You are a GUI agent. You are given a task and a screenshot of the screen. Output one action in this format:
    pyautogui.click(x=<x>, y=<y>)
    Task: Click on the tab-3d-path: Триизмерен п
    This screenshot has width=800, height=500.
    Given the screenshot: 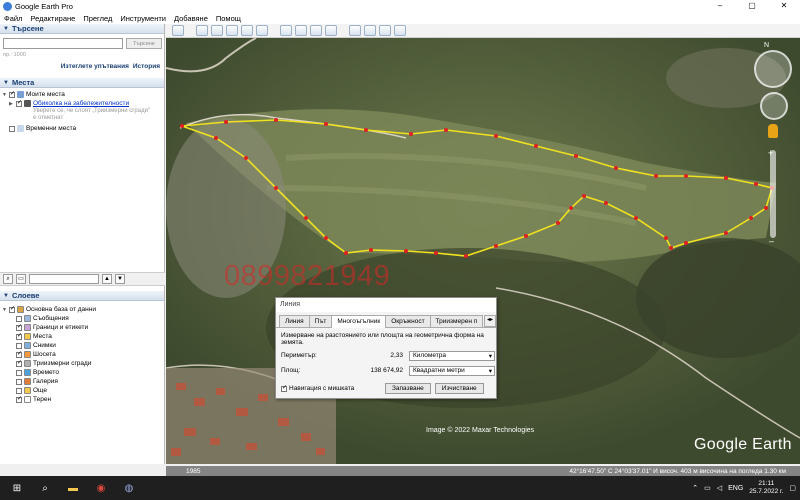 What is the action you would take?
    pyautogui.click(x=456, y=321)
    